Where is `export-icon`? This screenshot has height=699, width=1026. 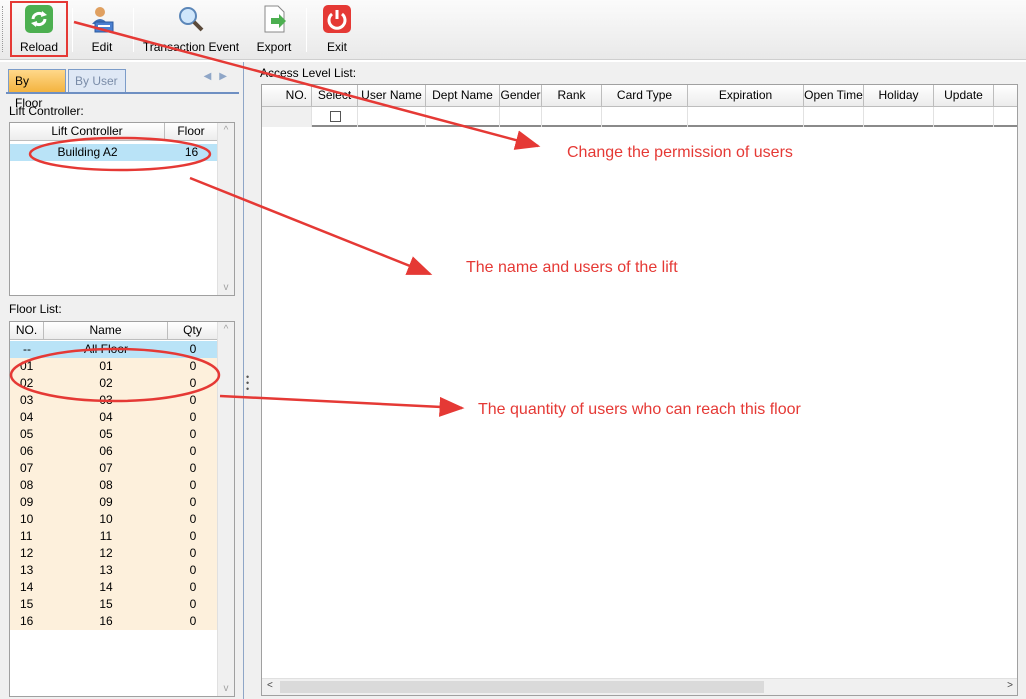 export-icon is located at coordinates (275, 19).